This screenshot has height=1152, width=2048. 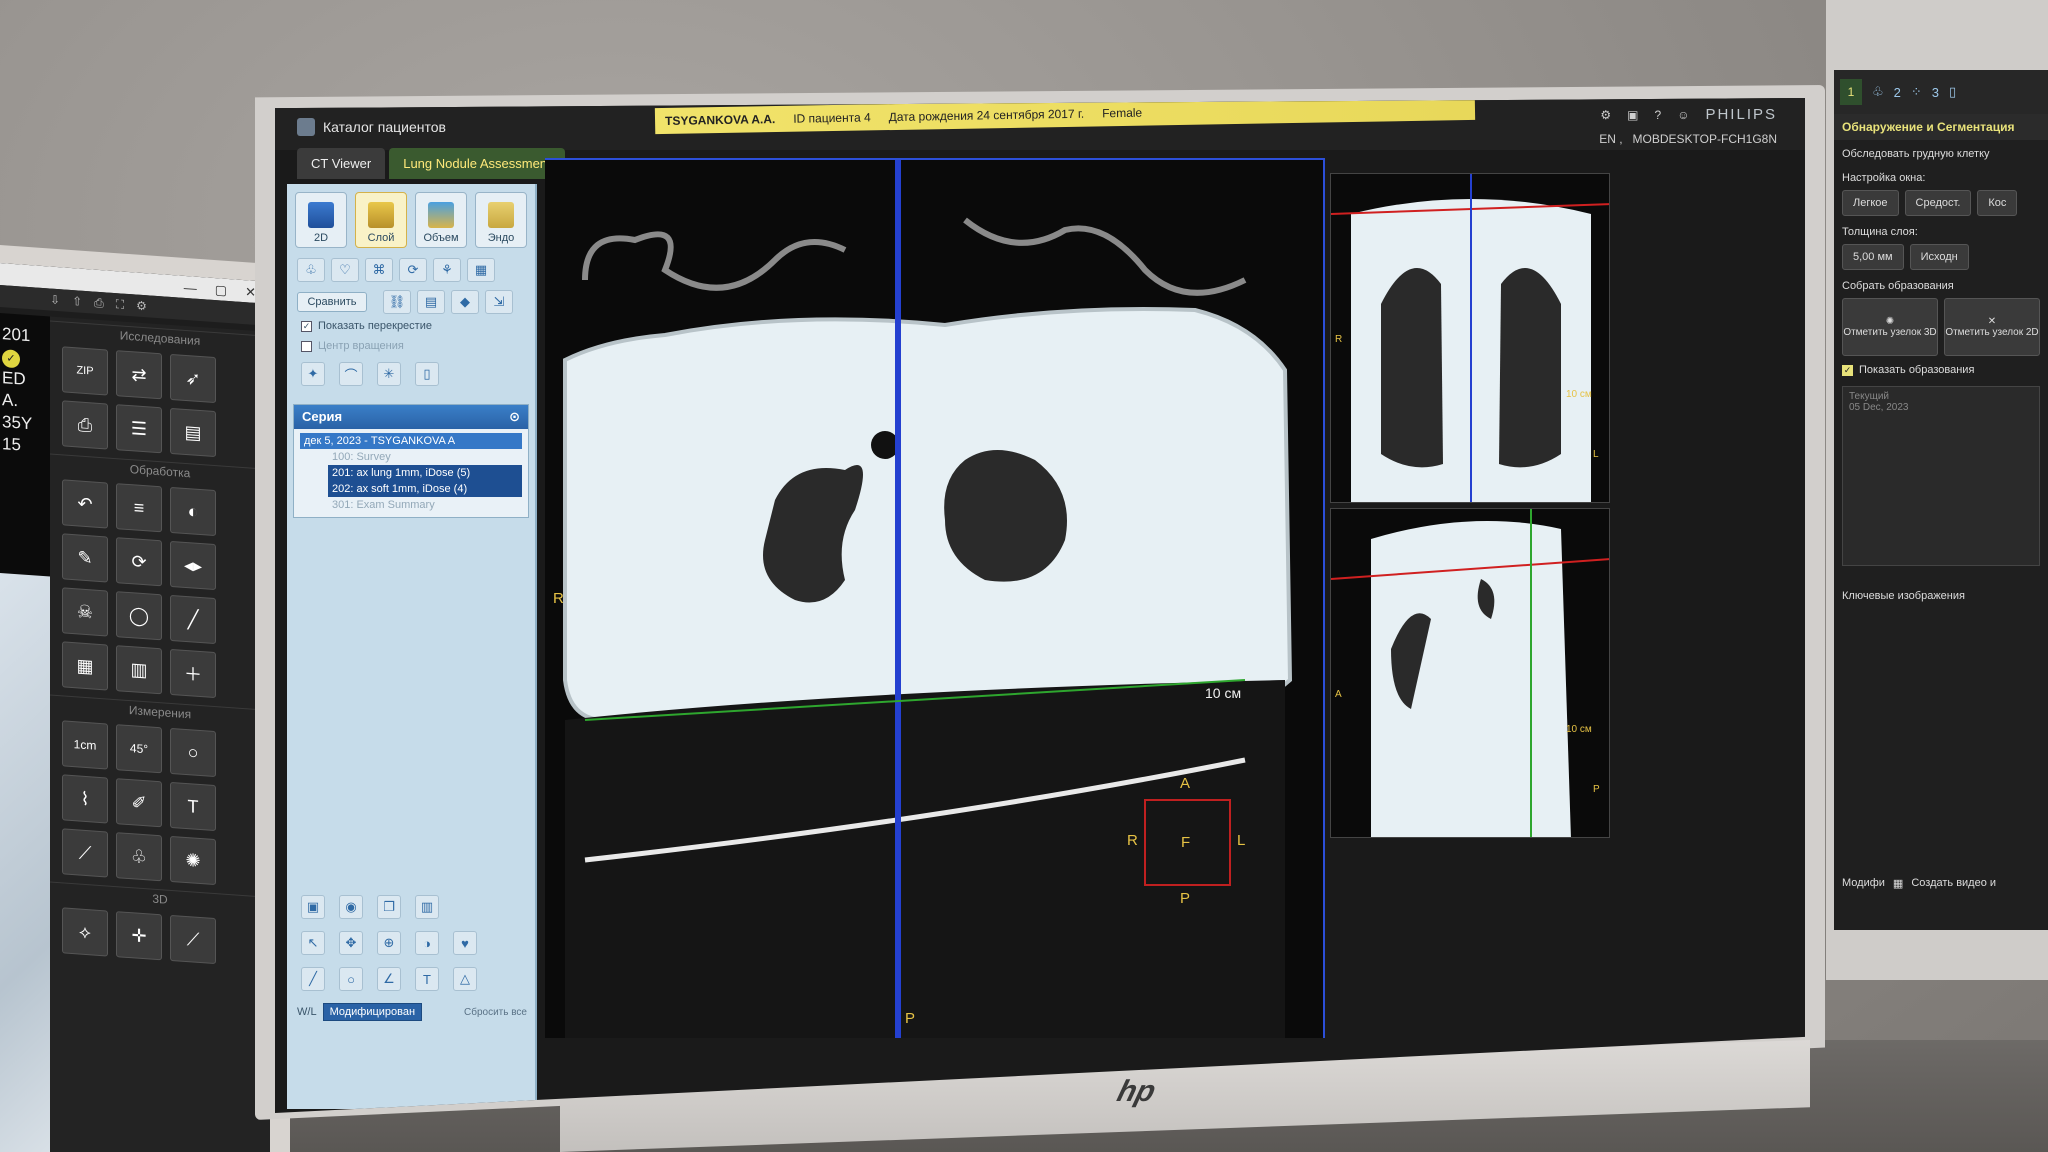 What do you see at coordinates (193, 939) in the screenshot?
I see `knife-icon: ⟋` at bounding box center [193, 939].